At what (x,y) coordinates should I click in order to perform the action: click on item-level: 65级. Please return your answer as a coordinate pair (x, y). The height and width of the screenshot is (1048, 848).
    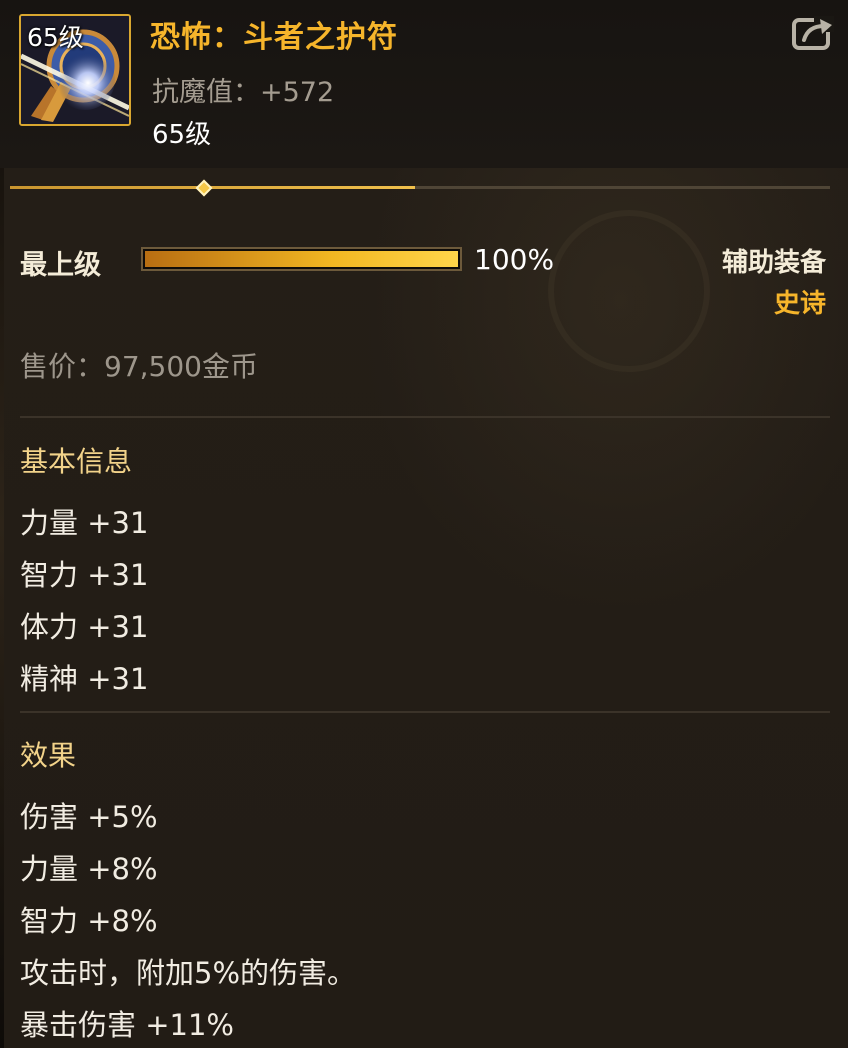
    Looking at the image, I should click on (182, 135).